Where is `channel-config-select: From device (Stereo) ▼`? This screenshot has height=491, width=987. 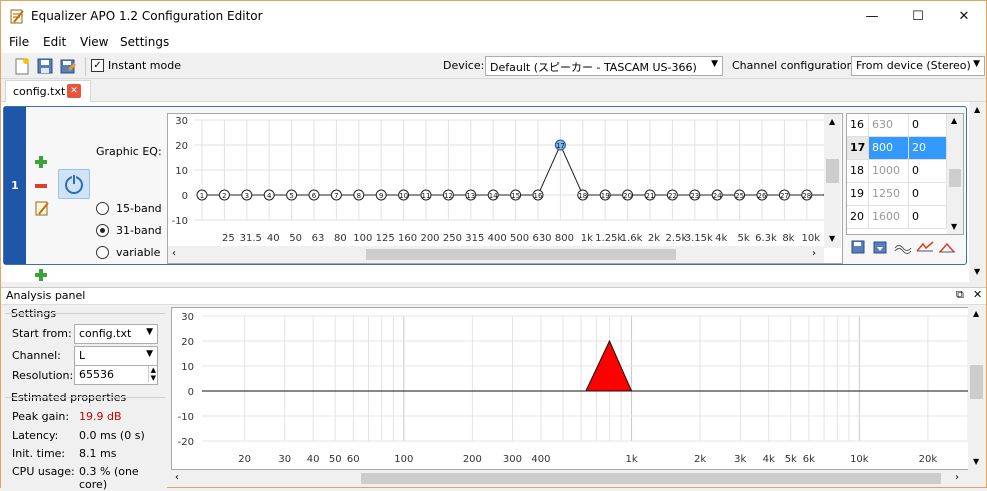
channel-config-select: From device (Stereo) ▼ is located at coordinates (918, 66).